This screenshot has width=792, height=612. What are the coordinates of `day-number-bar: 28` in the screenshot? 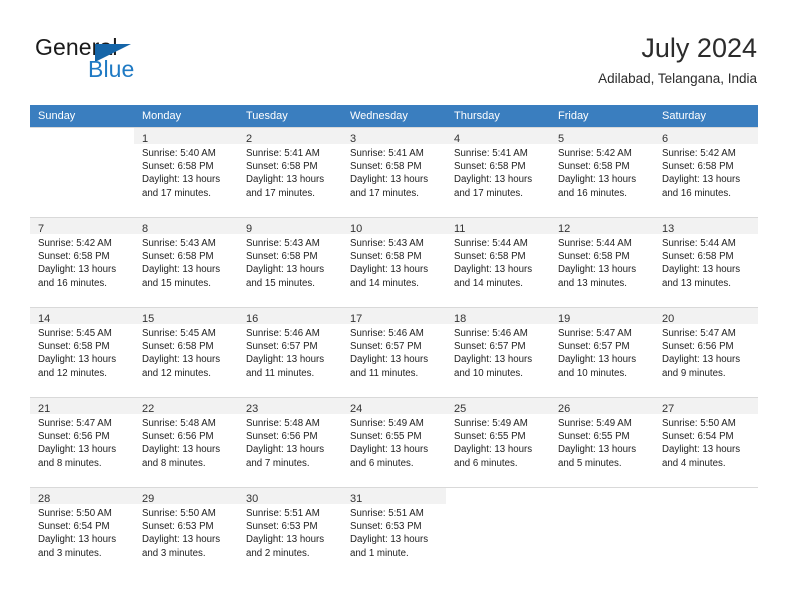 It's located at (82, 496).